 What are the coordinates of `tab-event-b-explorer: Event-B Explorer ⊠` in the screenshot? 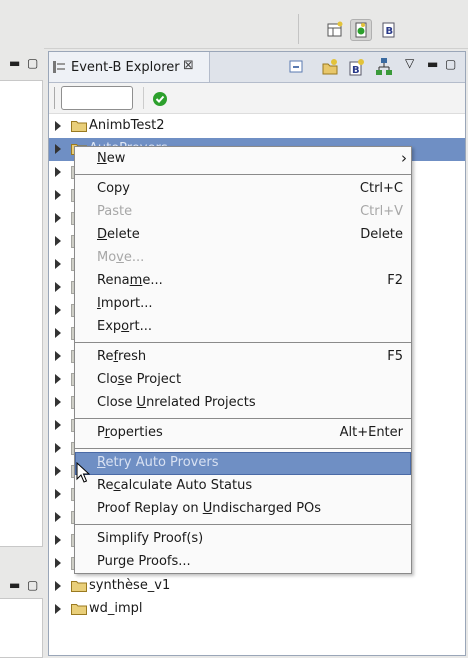 It's located at (129, 67).